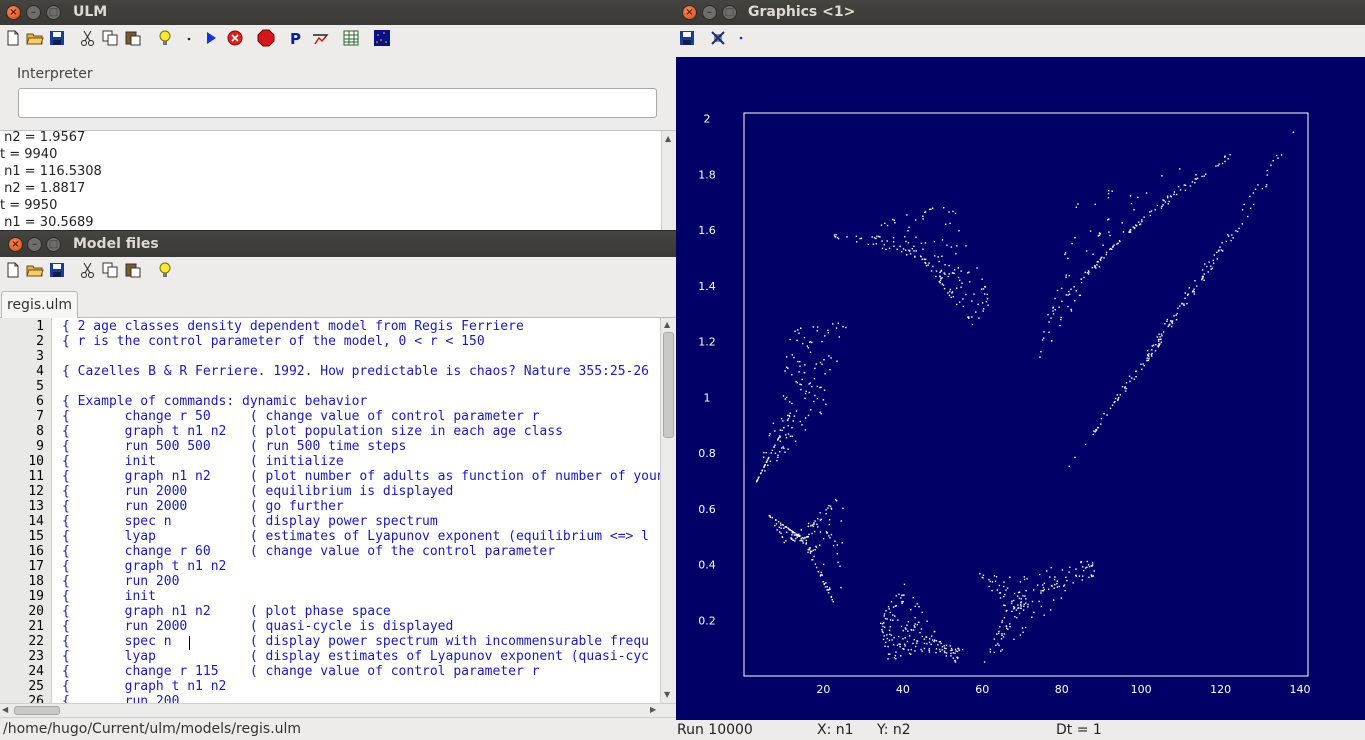 Image resolution: width=1365 pixels, height=740 pixels. Describe the element at coordinates (320, 38) in the screenshot. I see `plot-settings-icon` at that location.